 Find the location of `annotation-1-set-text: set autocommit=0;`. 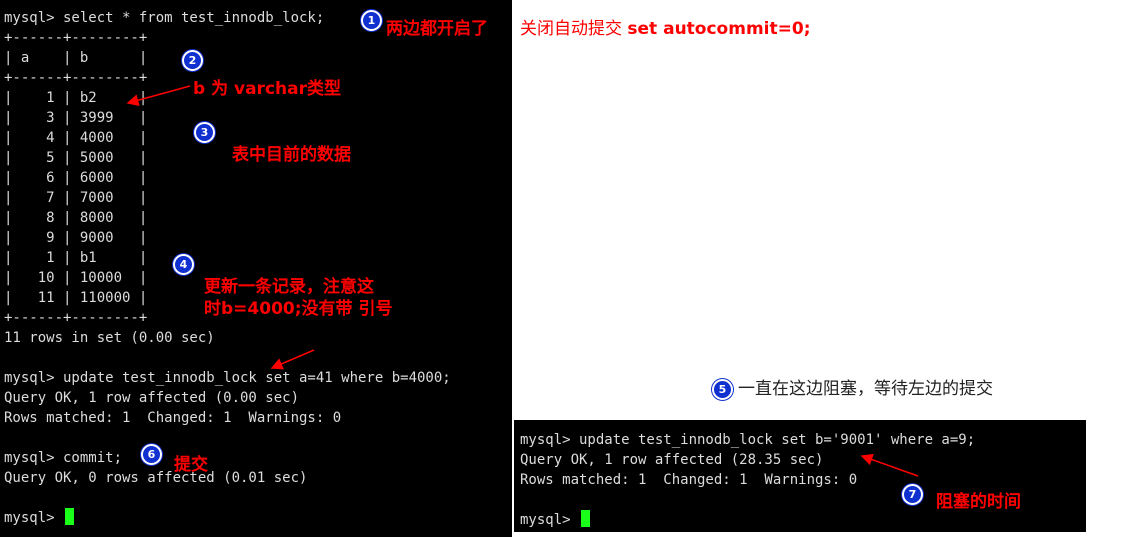

annotation-1-set-text: set autocommit=0; is located at coordinates (719, 29).